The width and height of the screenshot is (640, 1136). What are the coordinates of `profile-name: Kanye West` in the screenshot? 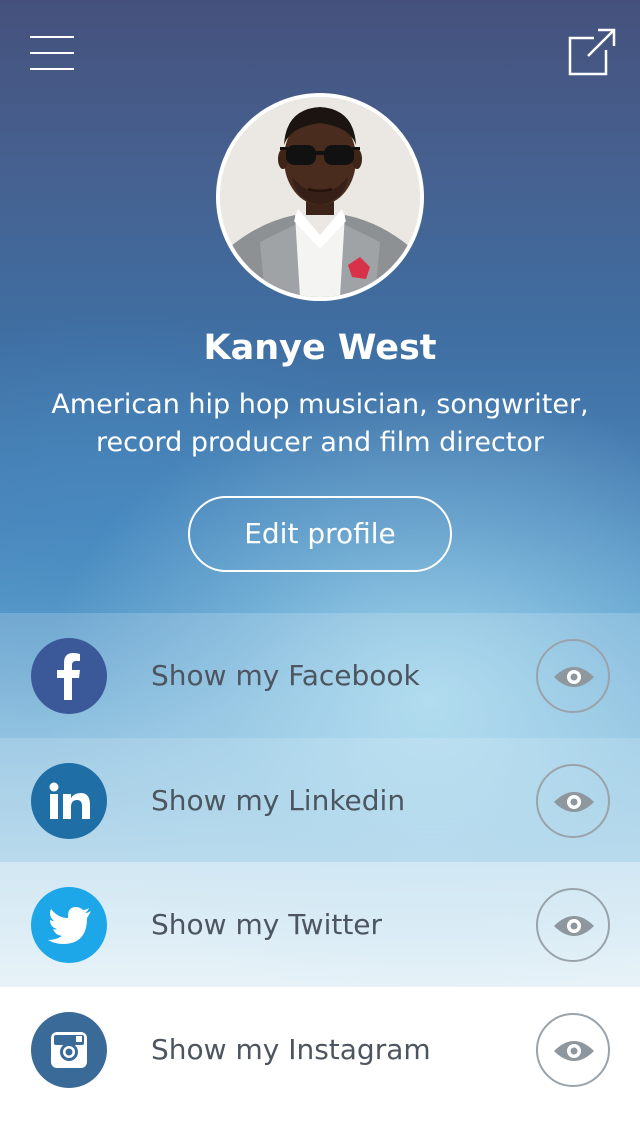 It's located at (320, 348).